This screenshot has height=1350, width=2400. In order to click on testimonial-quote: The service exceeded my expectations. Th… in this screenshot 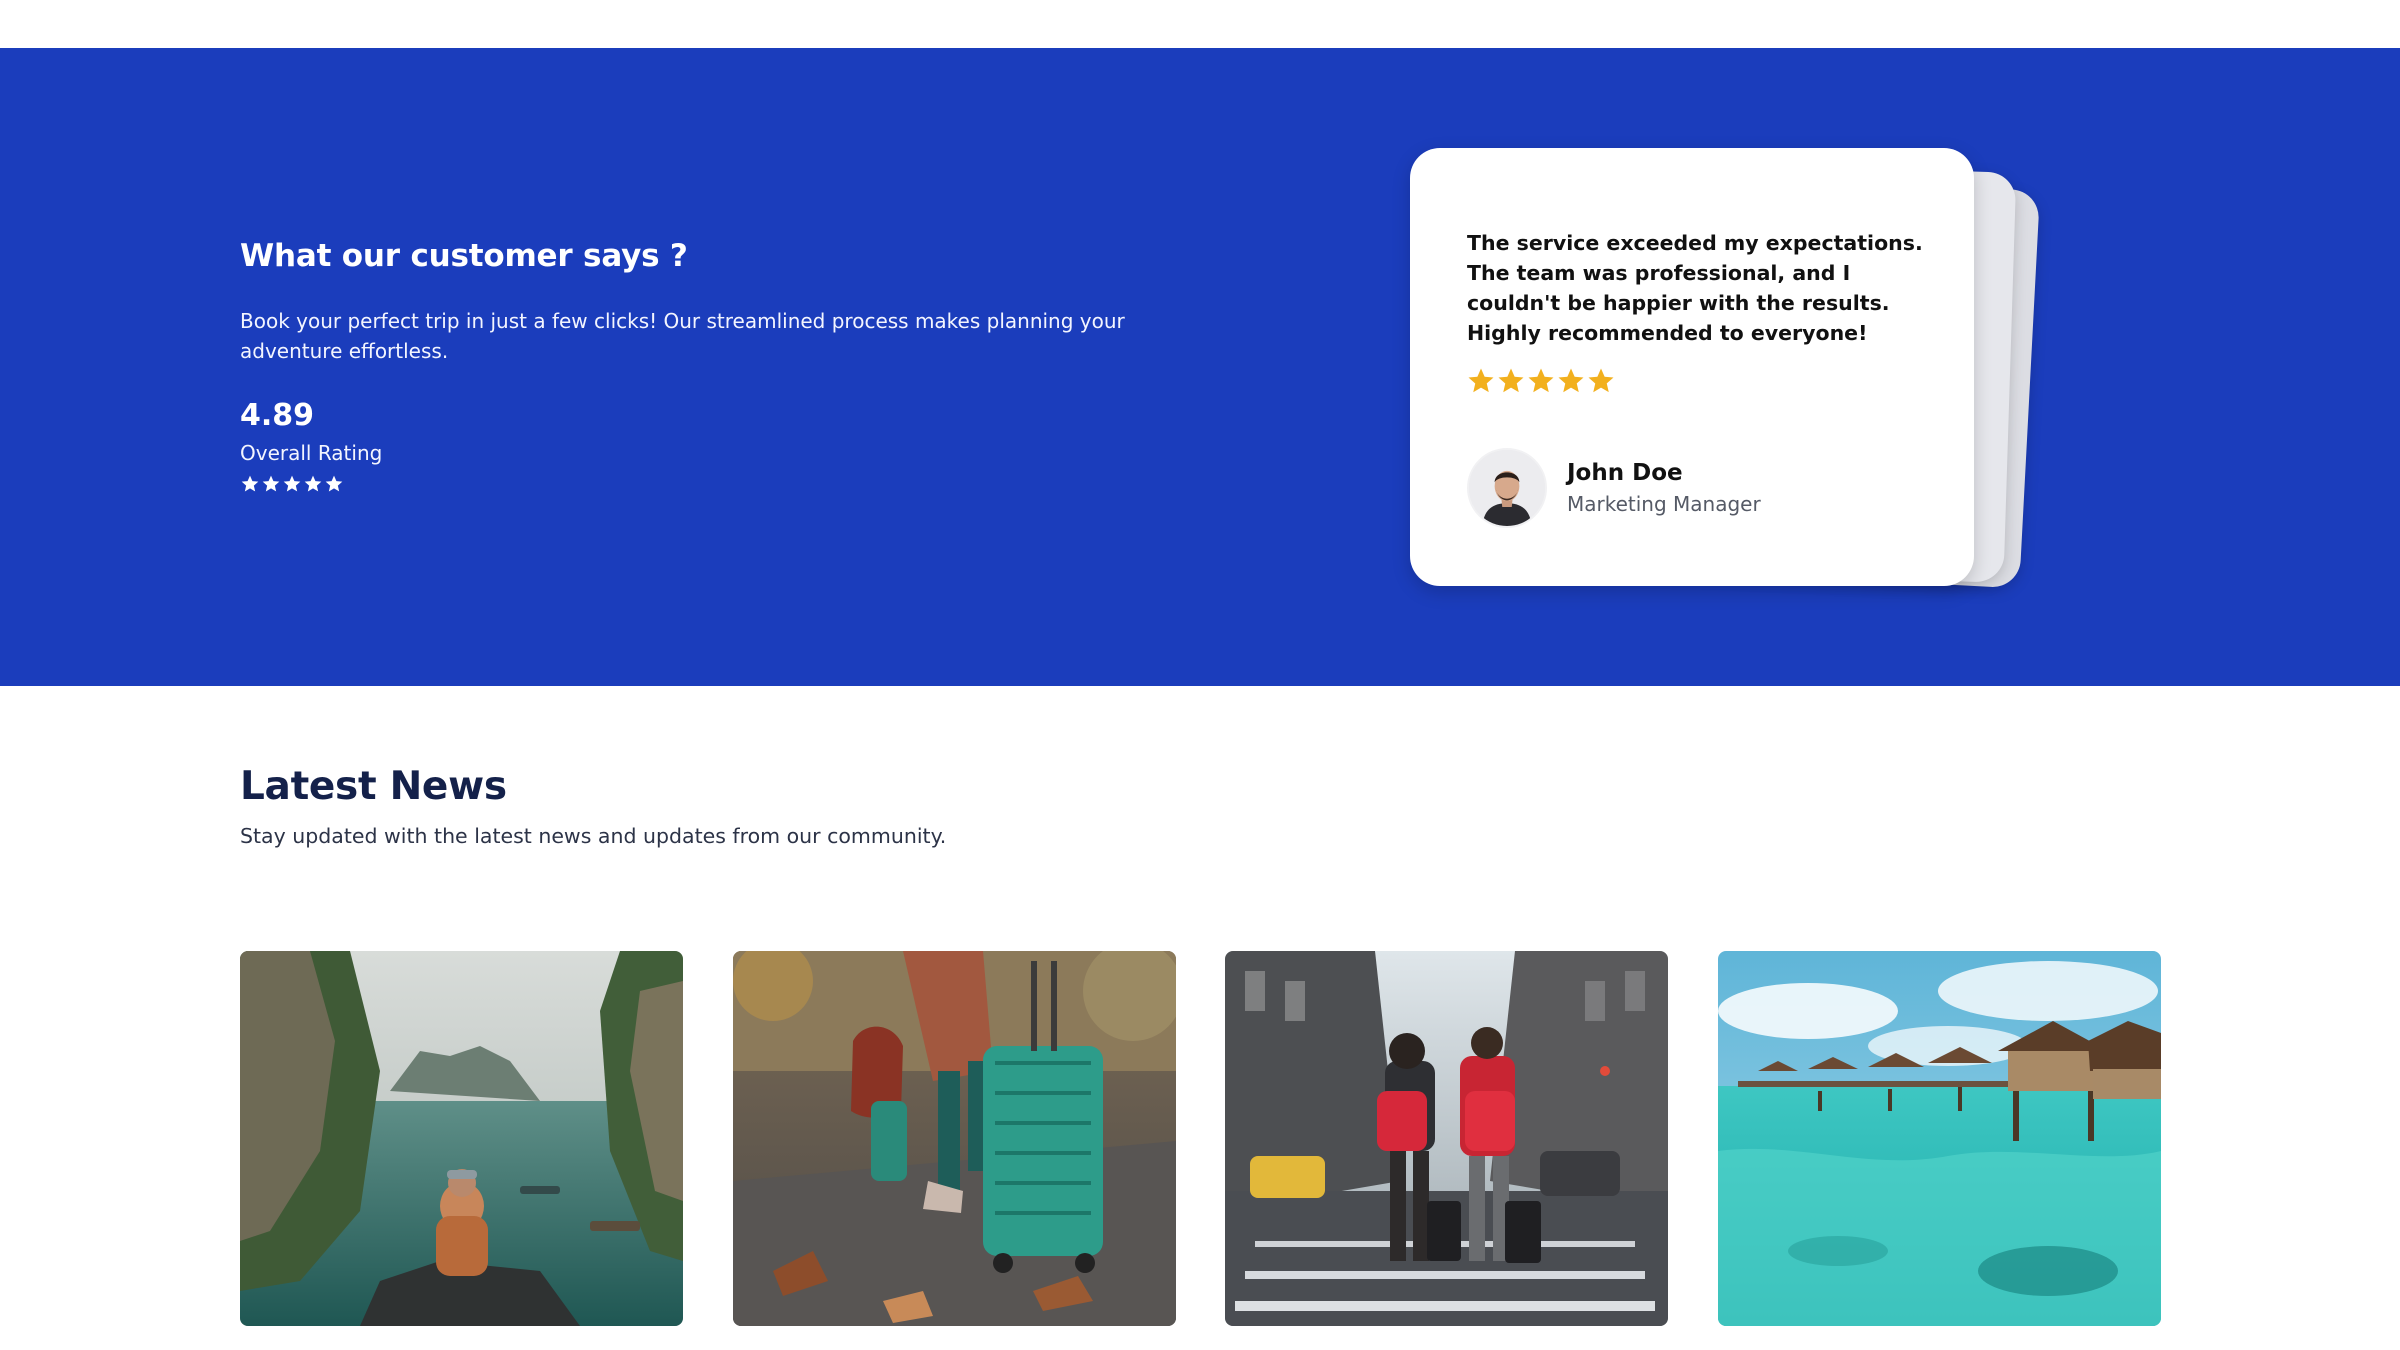, I will do `click(1695, 288)`.